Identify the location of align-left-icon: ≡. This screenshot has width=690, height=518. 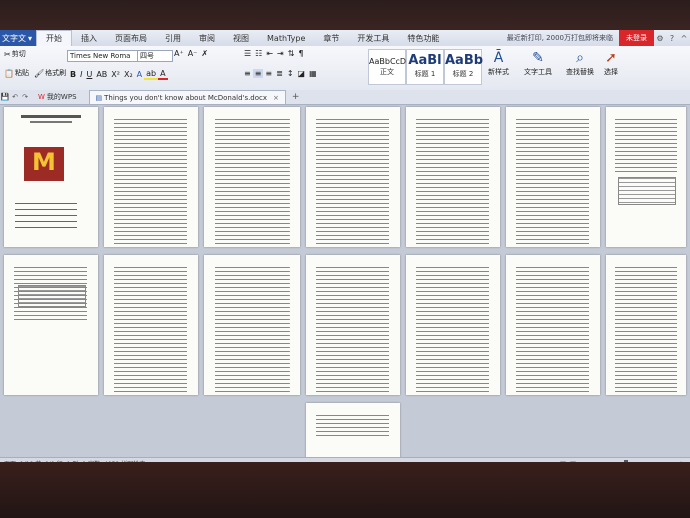
(247, 73).